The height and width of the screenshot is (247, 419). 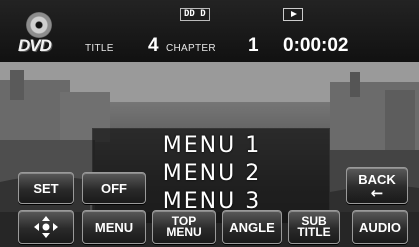 I want to click on angle-button: ANGLE, so click(x=252, y=227).